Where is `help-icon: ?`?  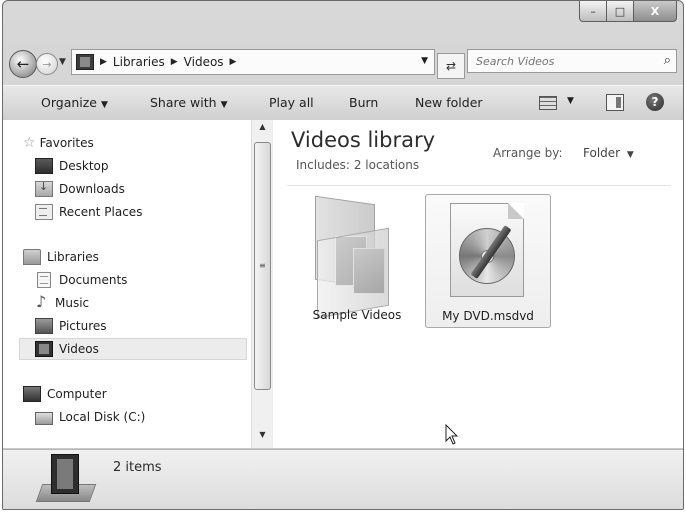
help-icon: ? is located at coordinates (655, 102).